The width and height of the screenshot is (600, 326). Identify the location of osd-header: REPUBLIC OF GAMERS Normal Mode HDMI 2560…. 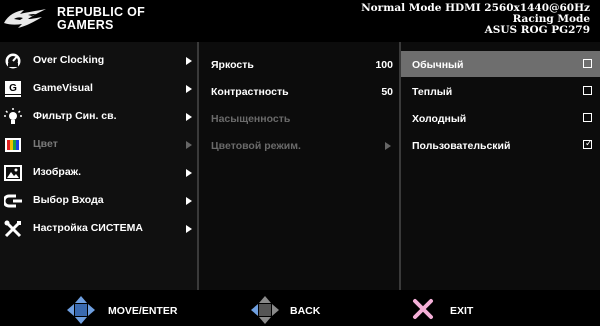
(300, 19).